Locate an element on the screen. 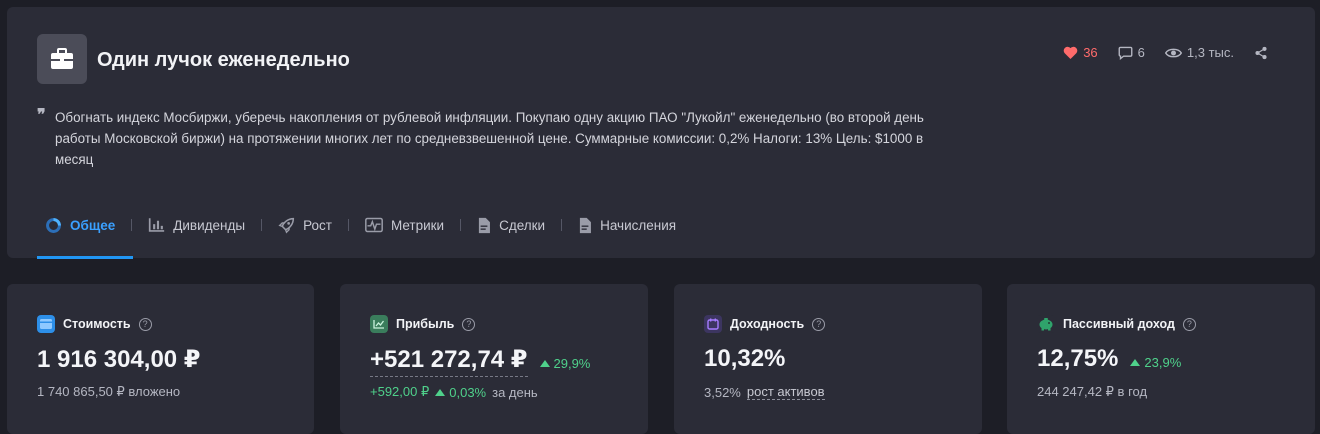 The image size is (1320, 434). card-subline: 244 247,42 ₽ в год is located at coordinates (1092, 392).